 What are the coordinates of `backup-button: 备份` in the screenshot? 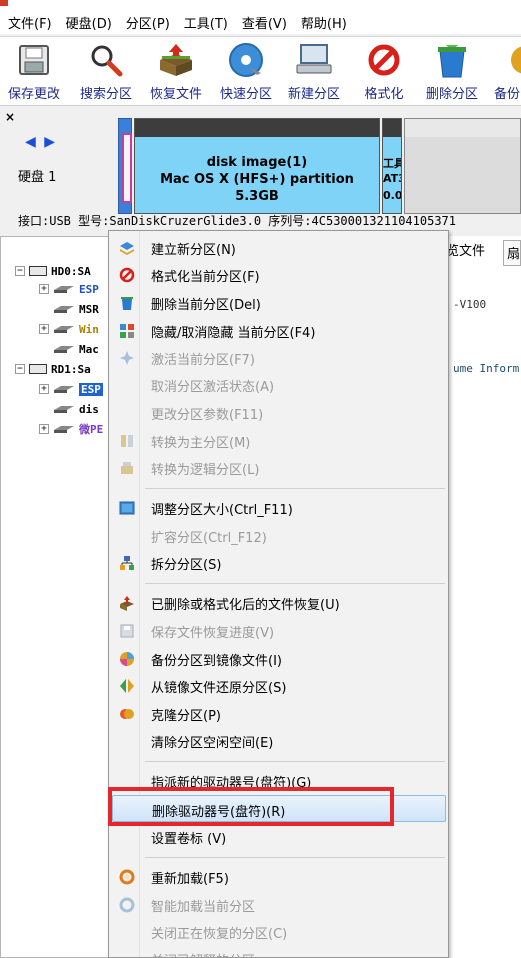 It's located at (507, 72).